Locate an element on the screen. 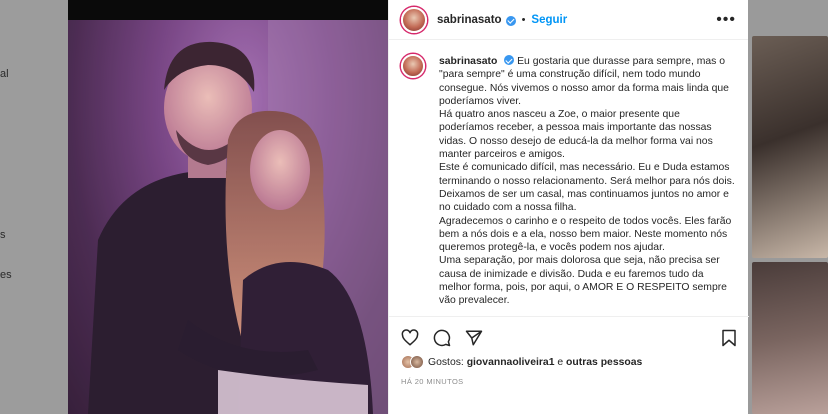 The width and height of the screenshot is (828, 414). liker-avatar is located at coordinates (417, 362).